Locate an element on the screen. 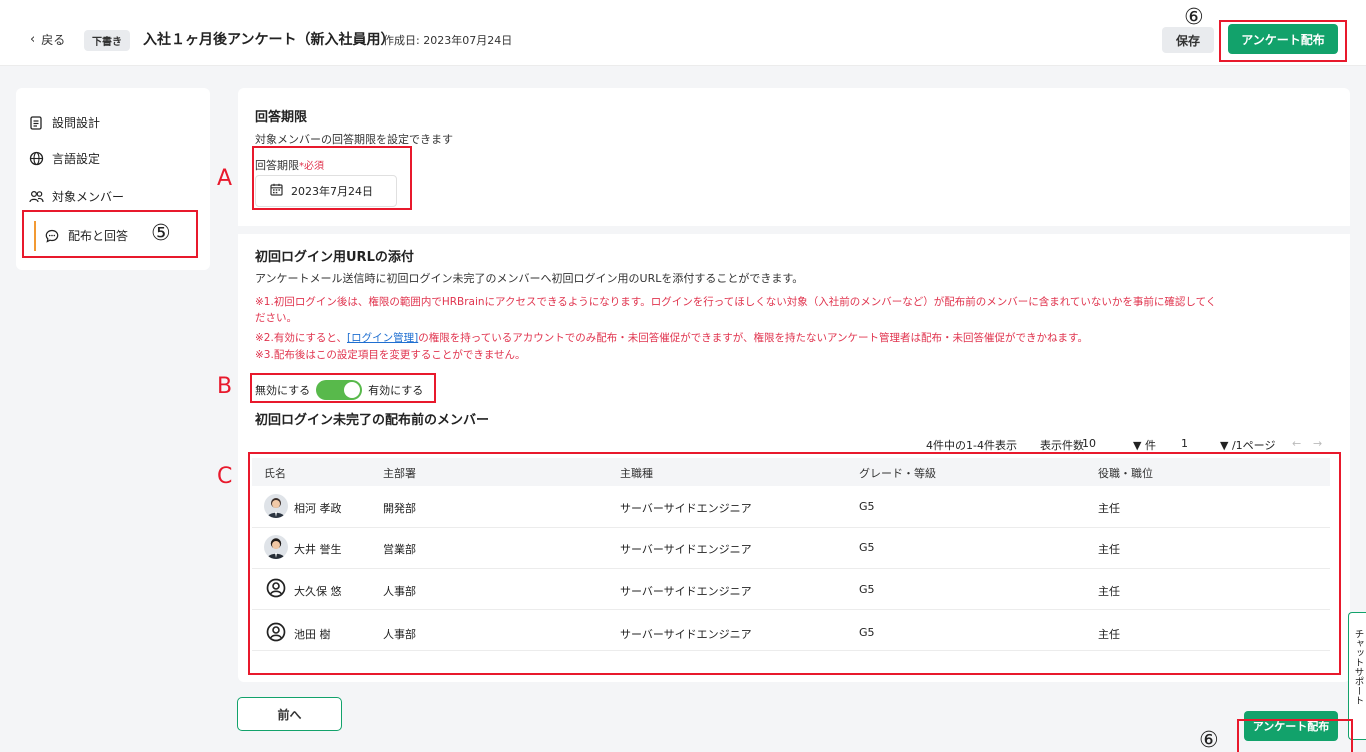 This screenshot has width=1366, height=752. annotation-c: C is located at coordinates (225, 476).